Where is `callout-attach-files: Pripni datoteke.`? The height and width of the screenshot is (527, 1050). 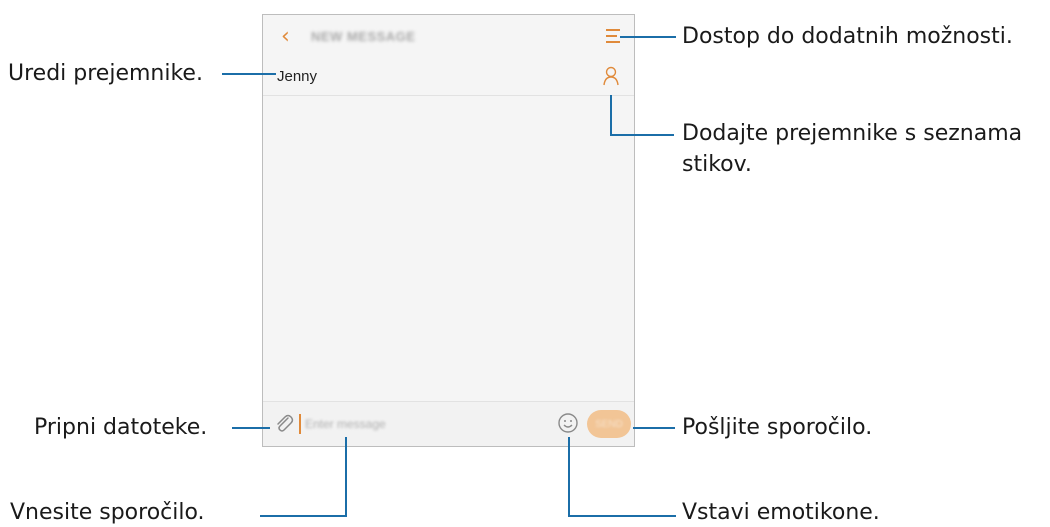 callout-attach-files: Pripni datoteke. is located at coordinates (121, 427).